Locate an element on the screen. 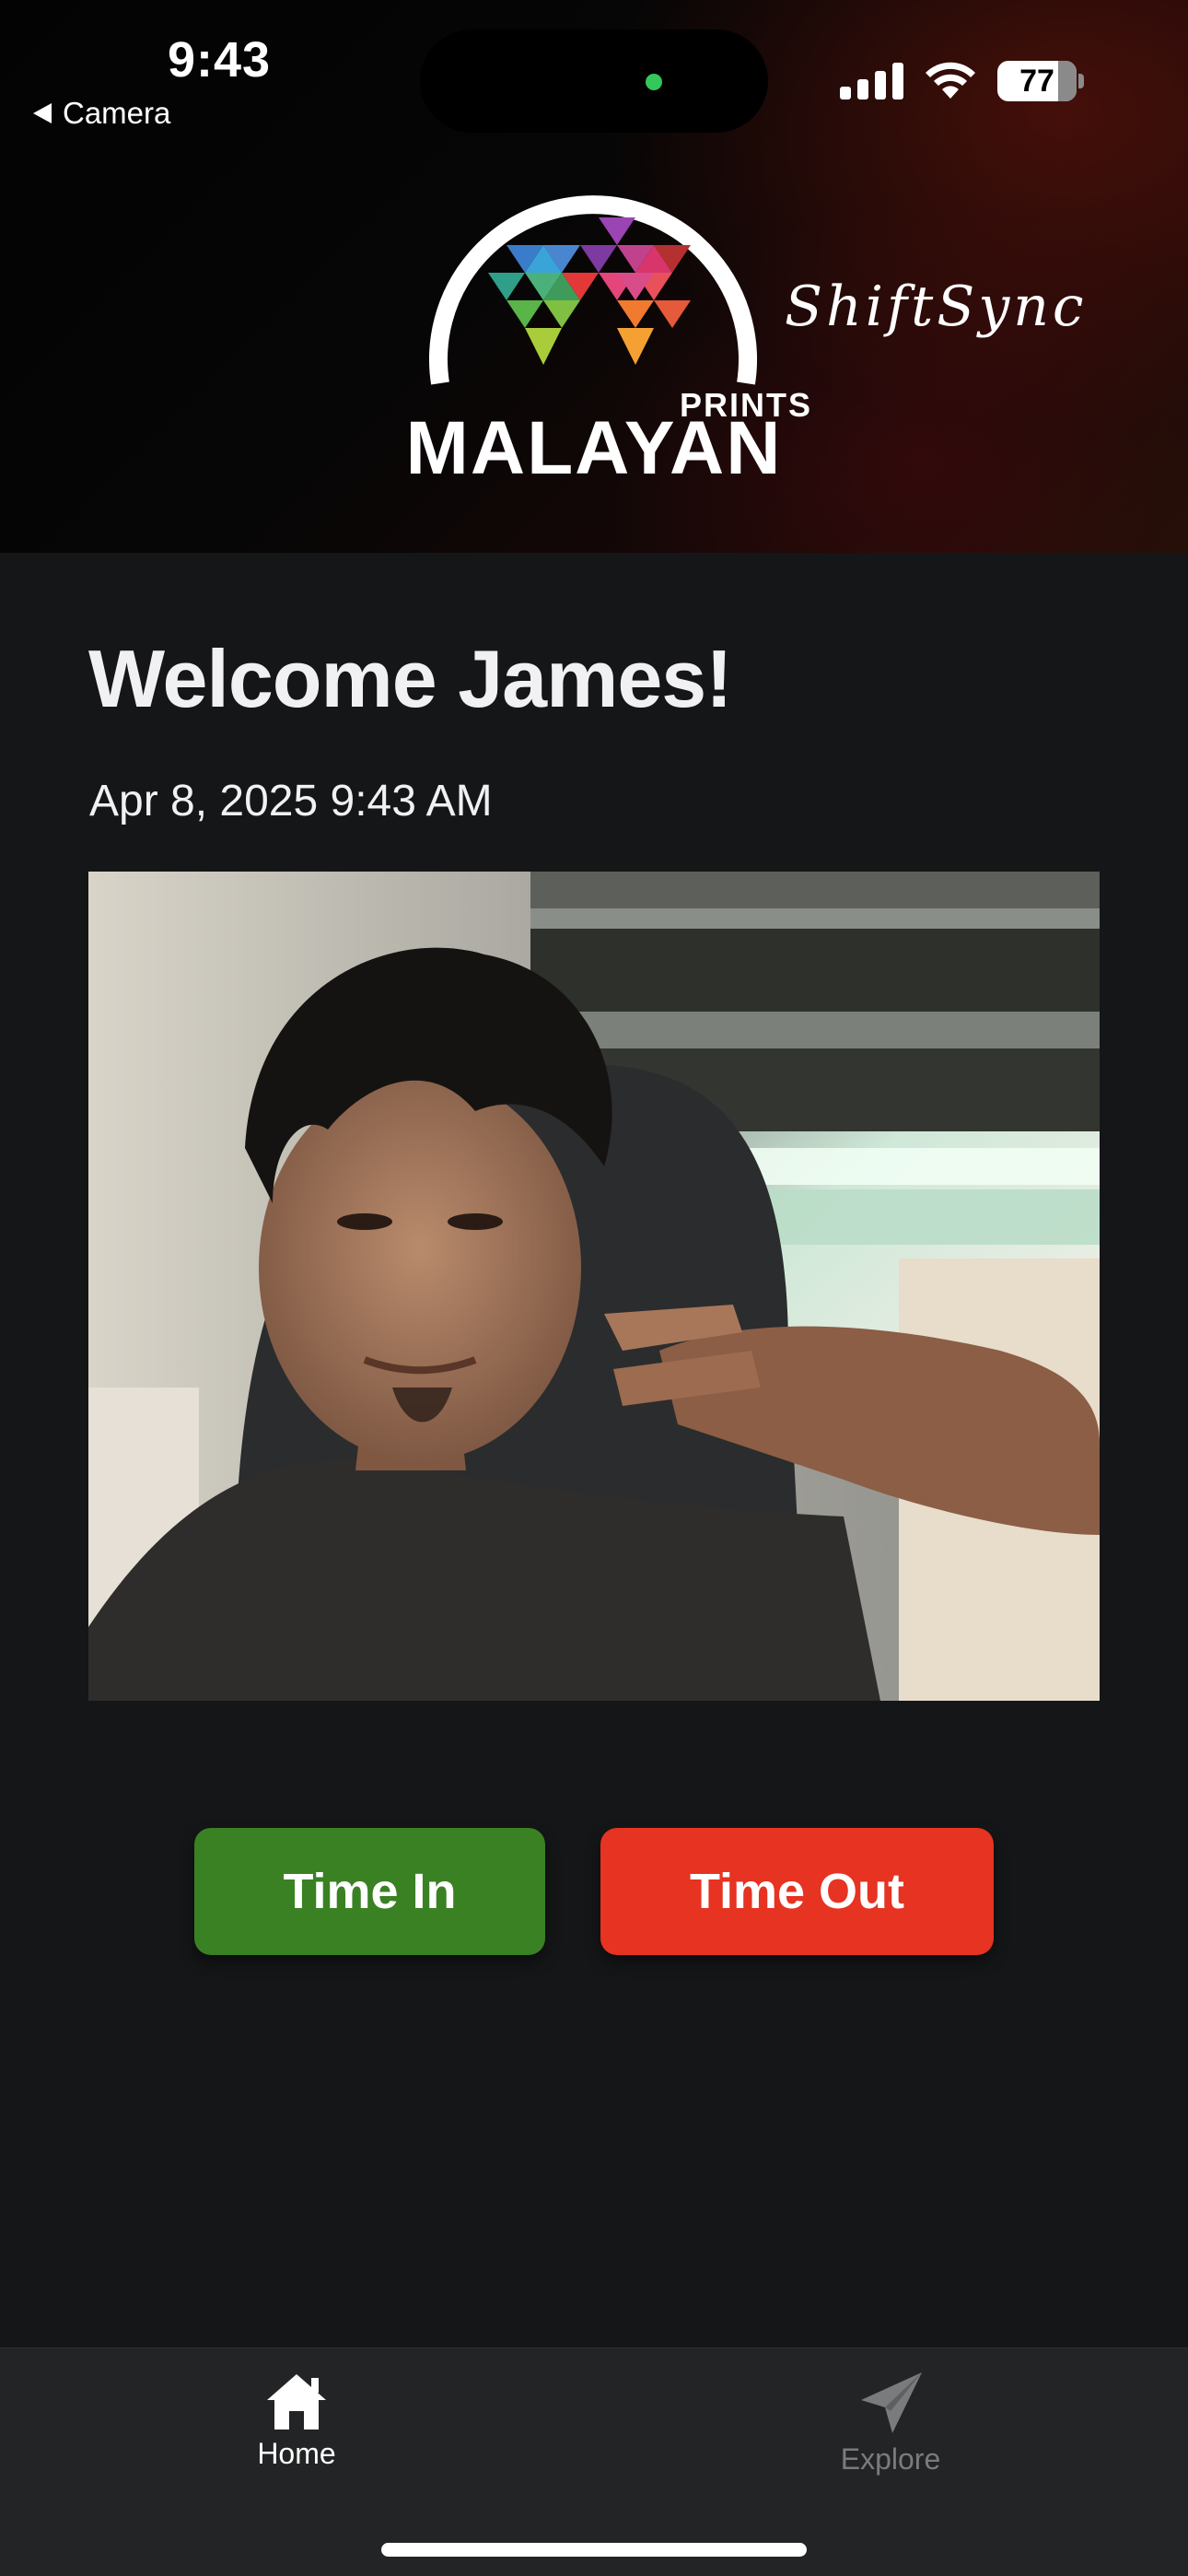 The height and width of the screenshot is (2576, 1188). welcome-heading: Welcome James! is located at coordinates (410, 678).